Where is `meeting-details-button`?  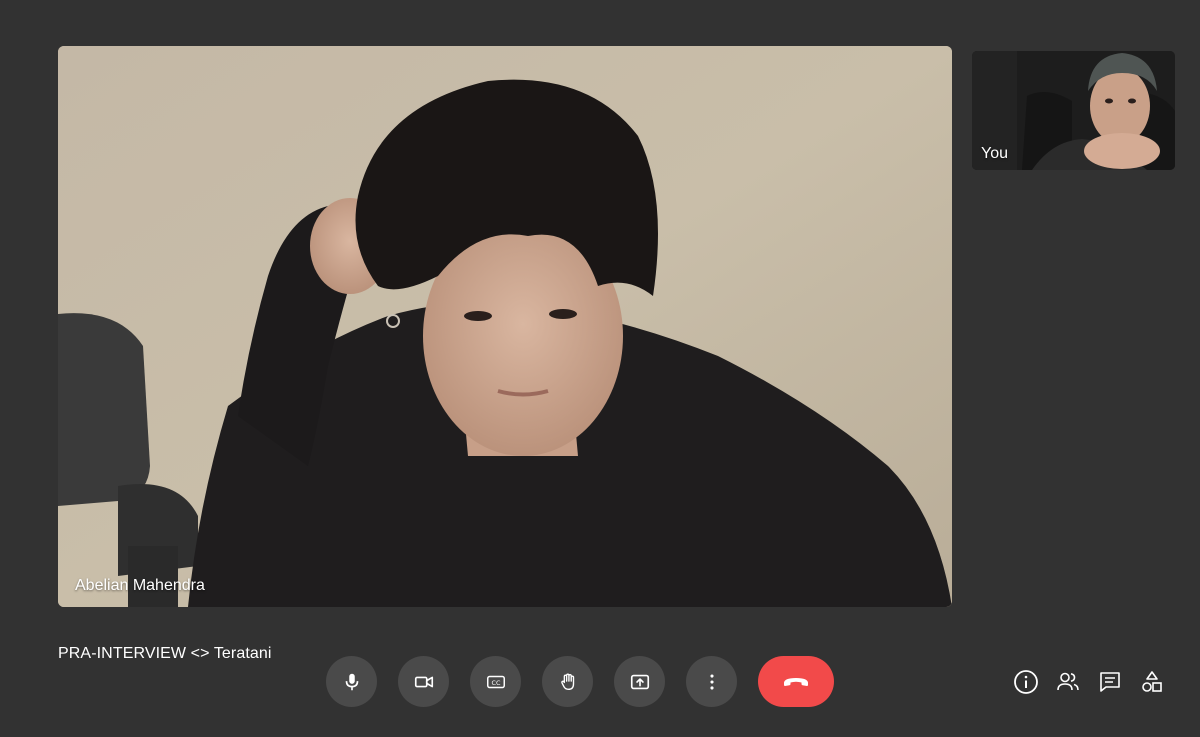
meeting-details-button is located at coordinates (1026, 682).